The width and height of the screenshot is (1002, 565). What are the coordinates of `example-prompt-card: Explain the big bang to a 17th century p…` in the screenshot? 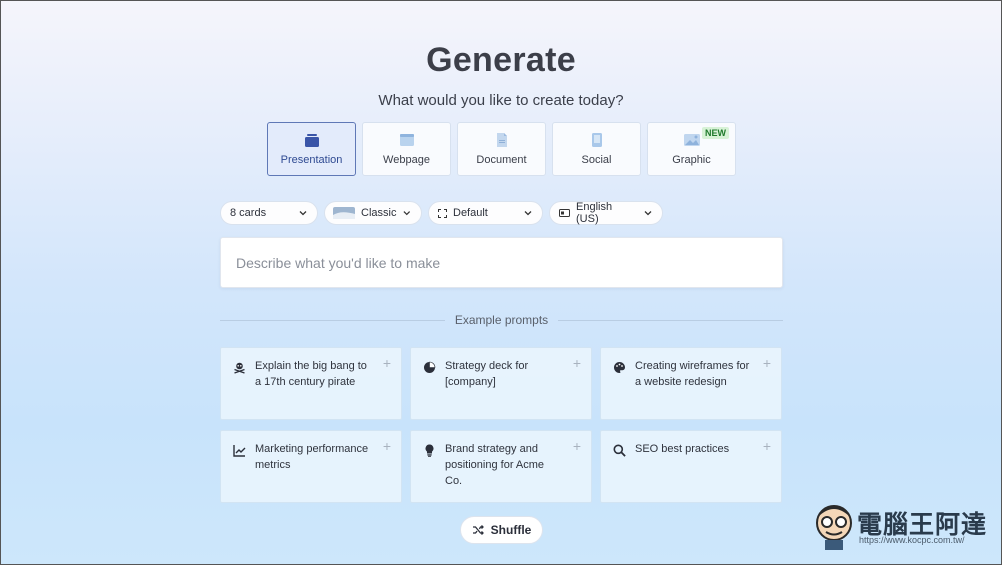 It's located at (311, 383).